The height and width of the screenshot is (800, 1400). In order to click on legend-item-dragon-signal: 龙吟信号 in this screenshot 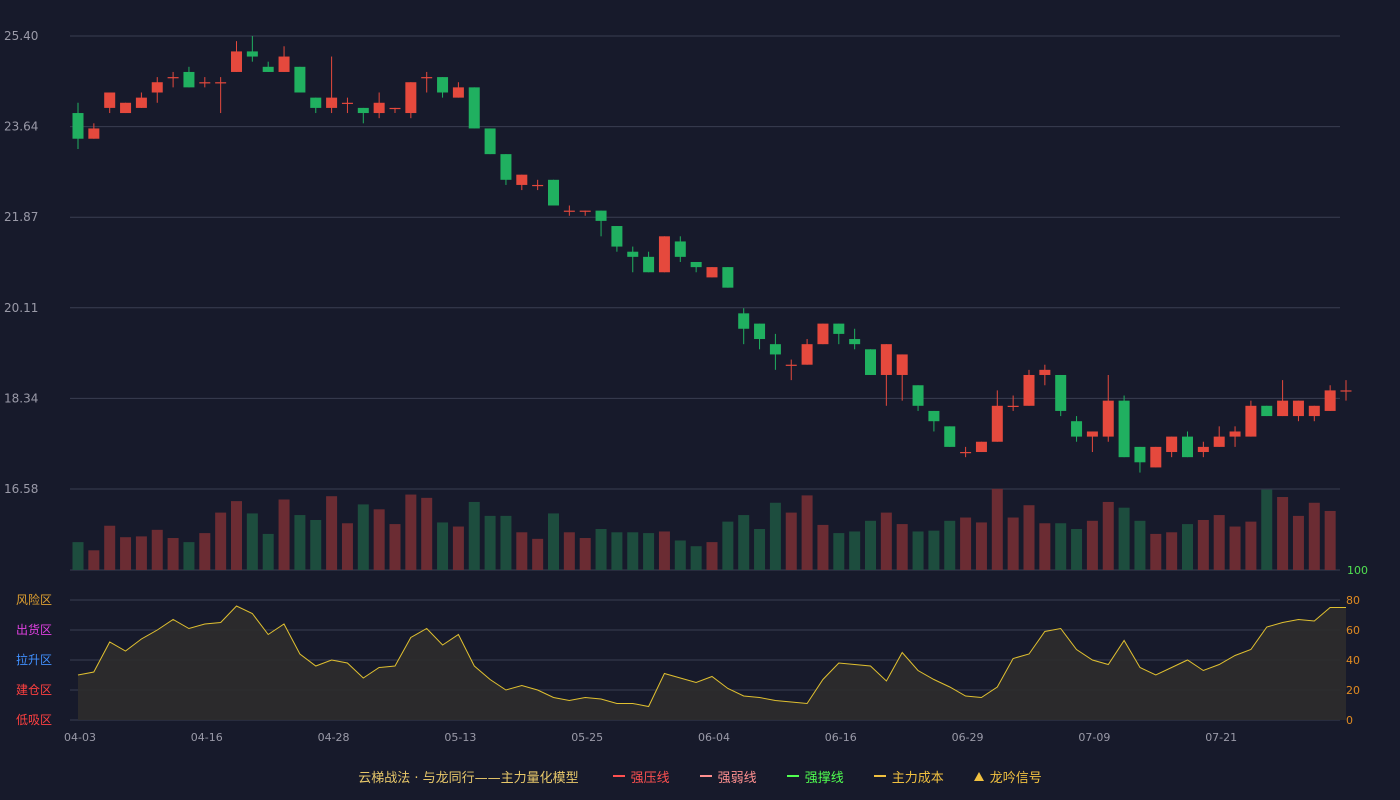, I will do `click(1007, 776)`.